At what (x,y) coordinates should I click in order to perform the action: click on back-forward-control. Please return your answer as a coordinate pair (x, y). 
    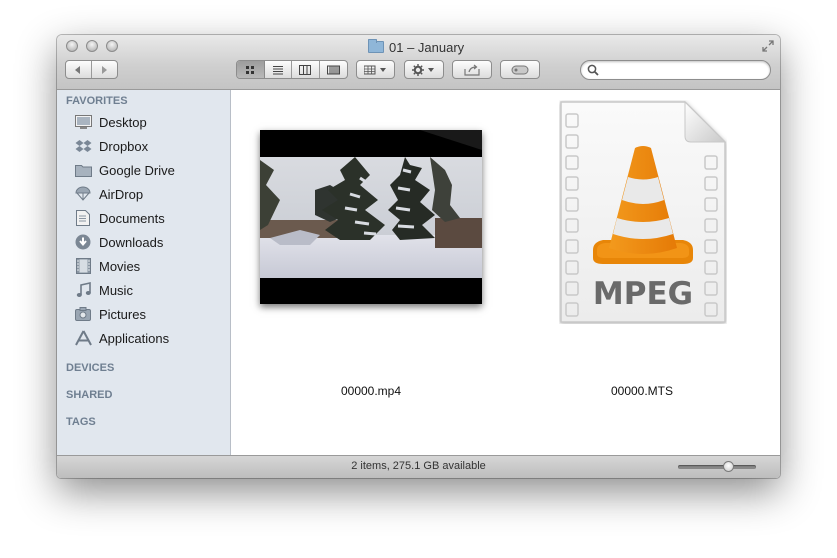
    Looking at the image, I should click on (91, 69).